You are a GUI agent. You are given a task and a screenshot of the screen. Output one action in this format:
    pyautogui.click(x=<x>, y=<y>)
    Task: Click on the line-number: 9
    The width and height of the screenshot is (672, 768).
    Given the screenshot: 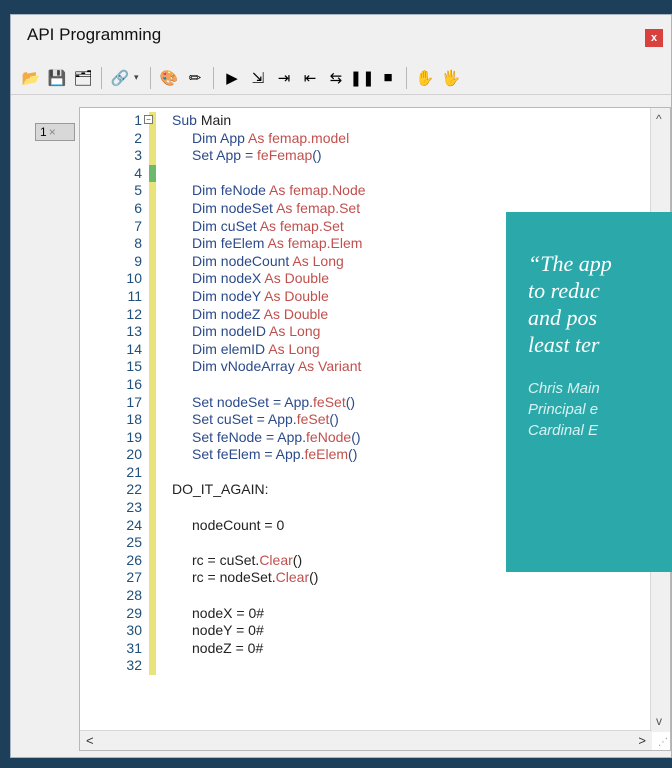 What is the action you would take?
    pyautogui.click(x=138, y=260)
    